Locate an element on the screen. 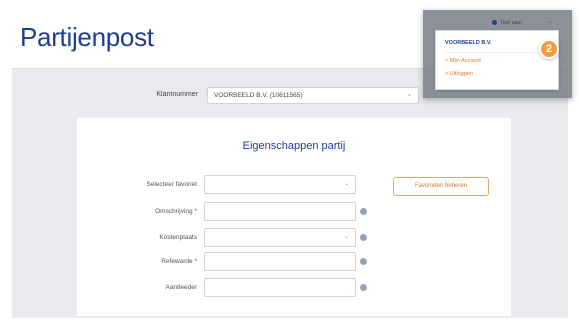 This screenshot has width=579, height=323. favorieten-beheren-button: Favorieten beheren is located at coordinates (441, 186).